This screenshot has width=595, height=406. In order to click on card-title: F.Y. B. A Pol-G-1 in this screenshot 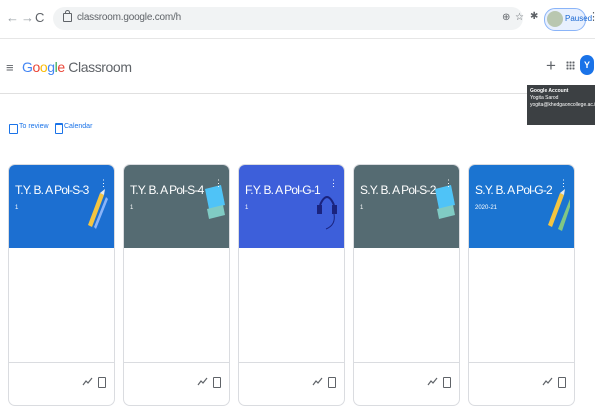, I will do `click(283, 190)`.